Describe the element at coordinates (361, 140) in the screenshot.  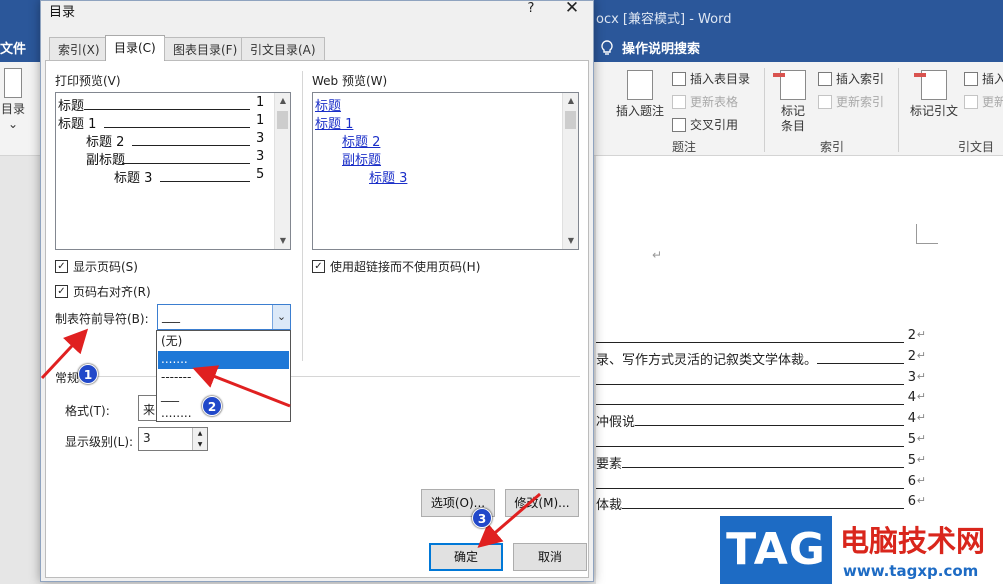
I see `web-preview-link: 标题 2` at that location.